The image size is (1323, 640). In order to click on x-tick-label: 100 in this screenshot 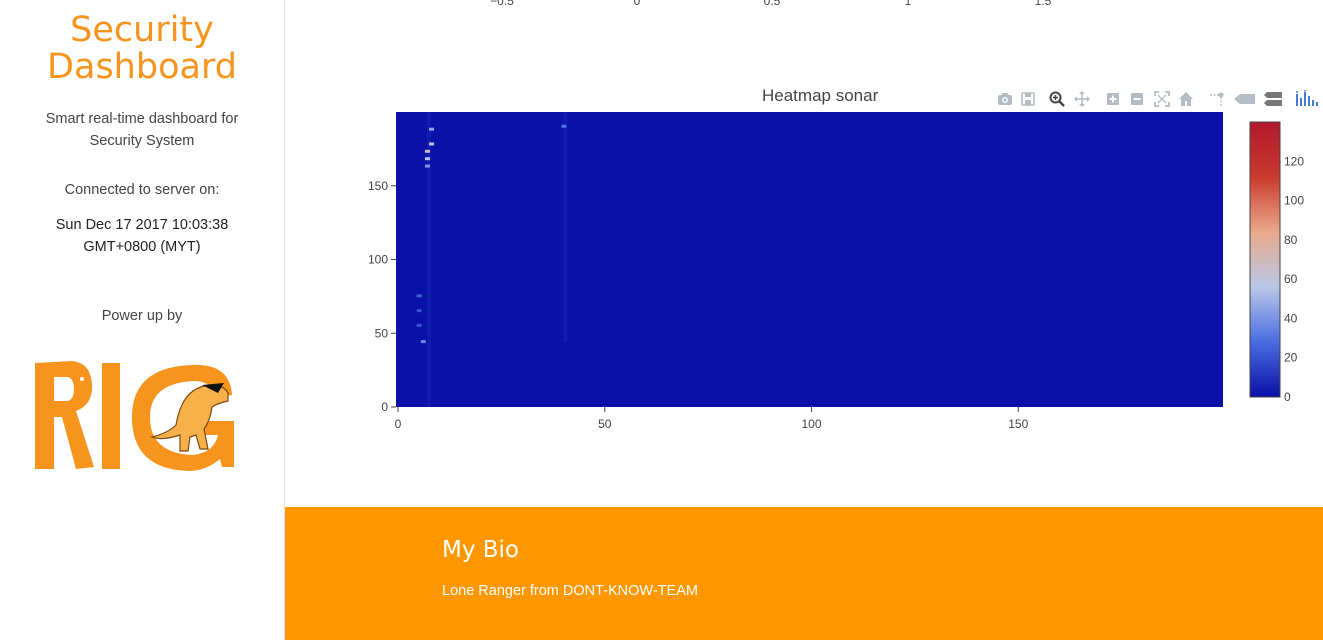, I will do `click(811, 424)`.